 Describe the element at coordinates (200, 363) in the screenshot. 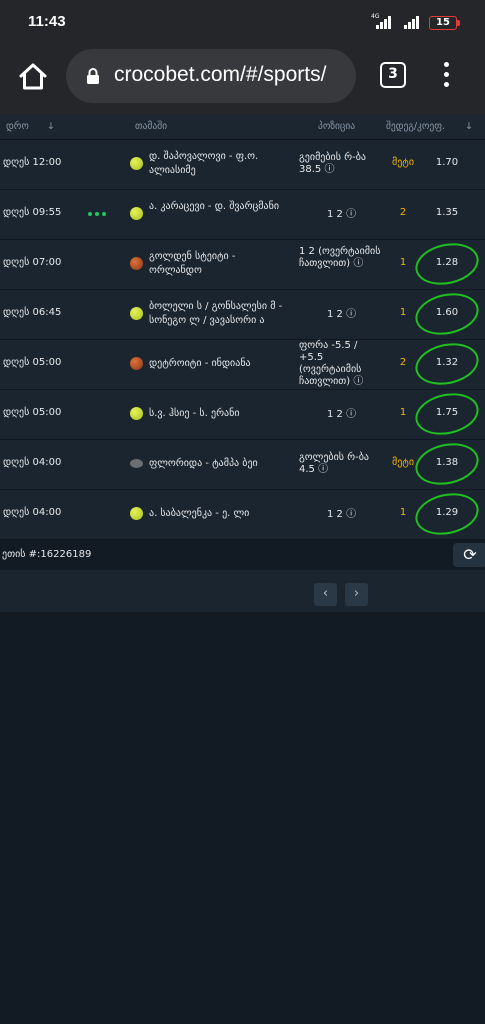

I see `row-match: დეტროიტი - ინდიანა` at that location.